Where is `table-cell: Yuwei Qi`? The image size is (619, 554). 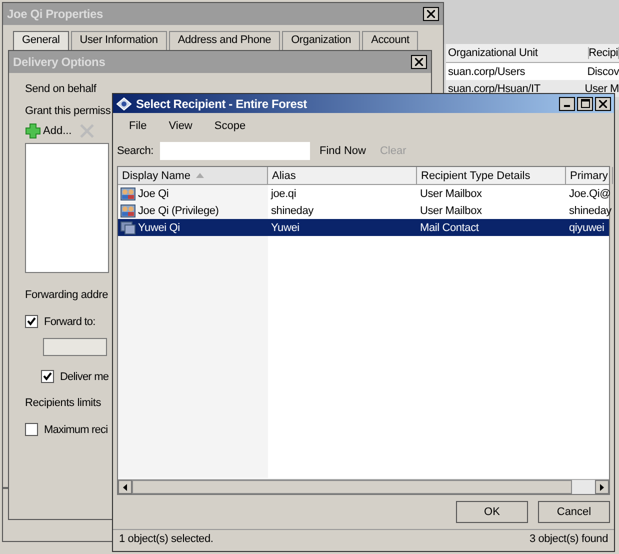
table-cell: Yuwei Qi is located at coordinates (159, 228).